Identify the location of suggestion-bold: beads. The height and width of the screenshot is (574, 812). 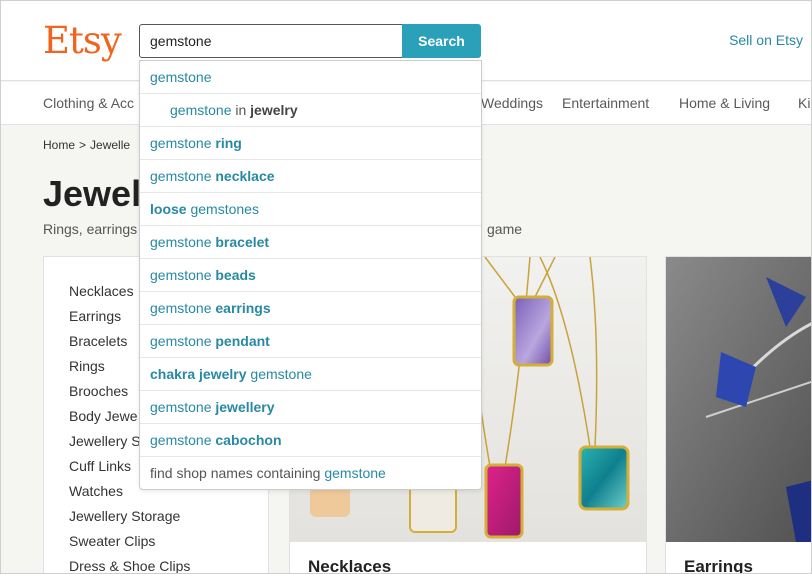
(235, 275).